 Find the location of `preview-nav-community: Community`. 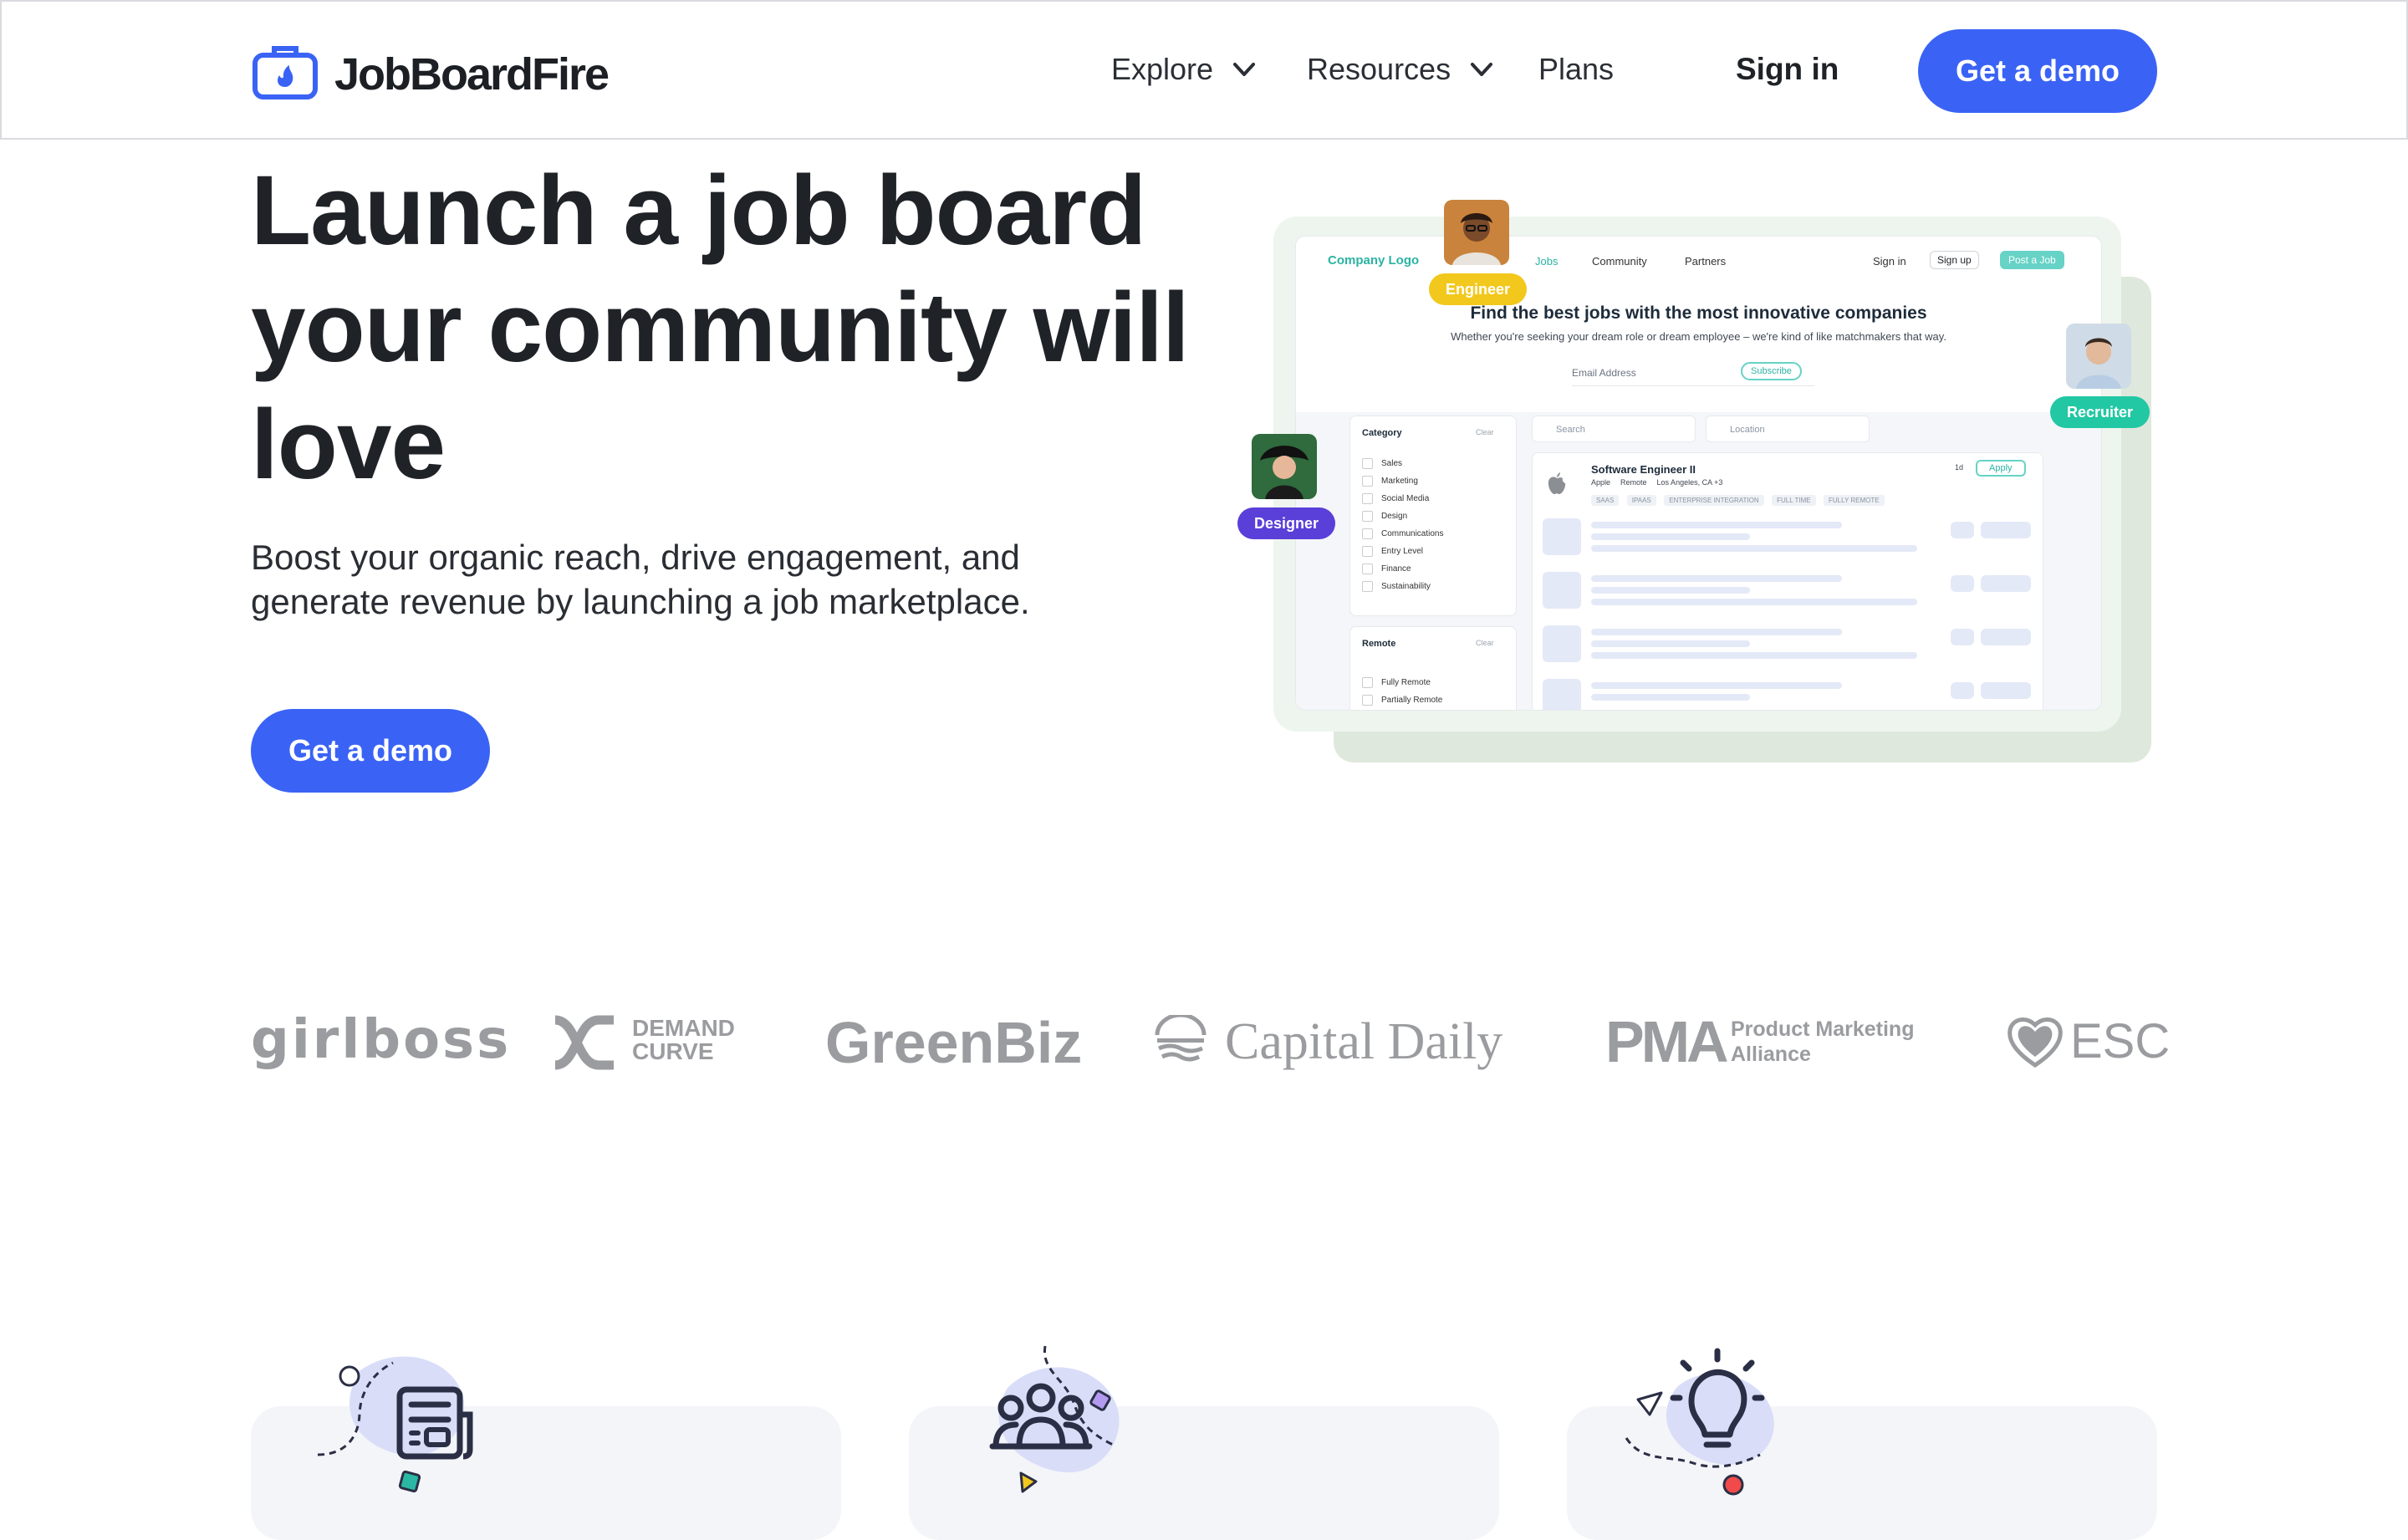

preview-nav-community: Community is located at coordinates (1619, 261).